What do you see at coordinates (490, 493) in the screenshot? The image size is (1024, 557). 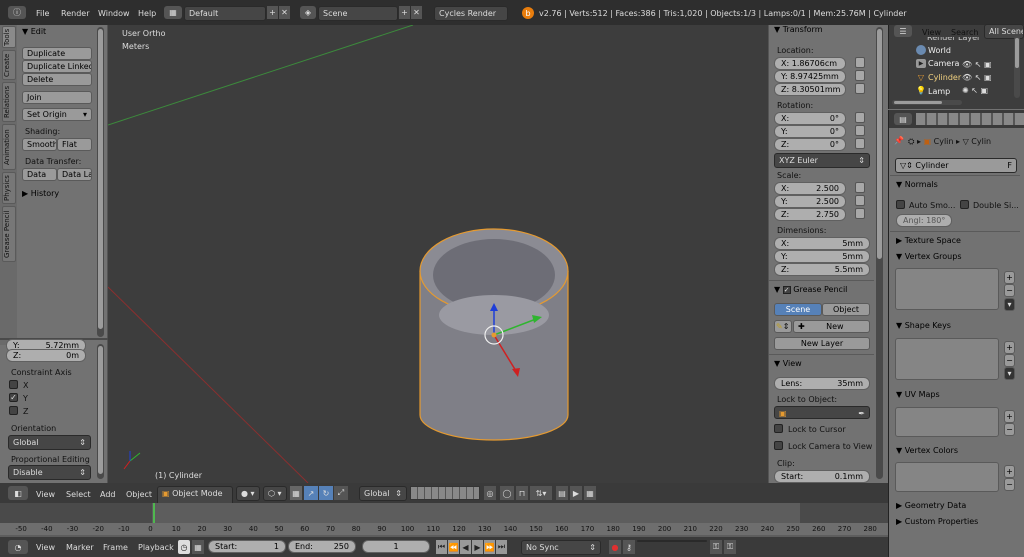 I see `lock-layers-icon: ◎` at bounding box center [490, 493].